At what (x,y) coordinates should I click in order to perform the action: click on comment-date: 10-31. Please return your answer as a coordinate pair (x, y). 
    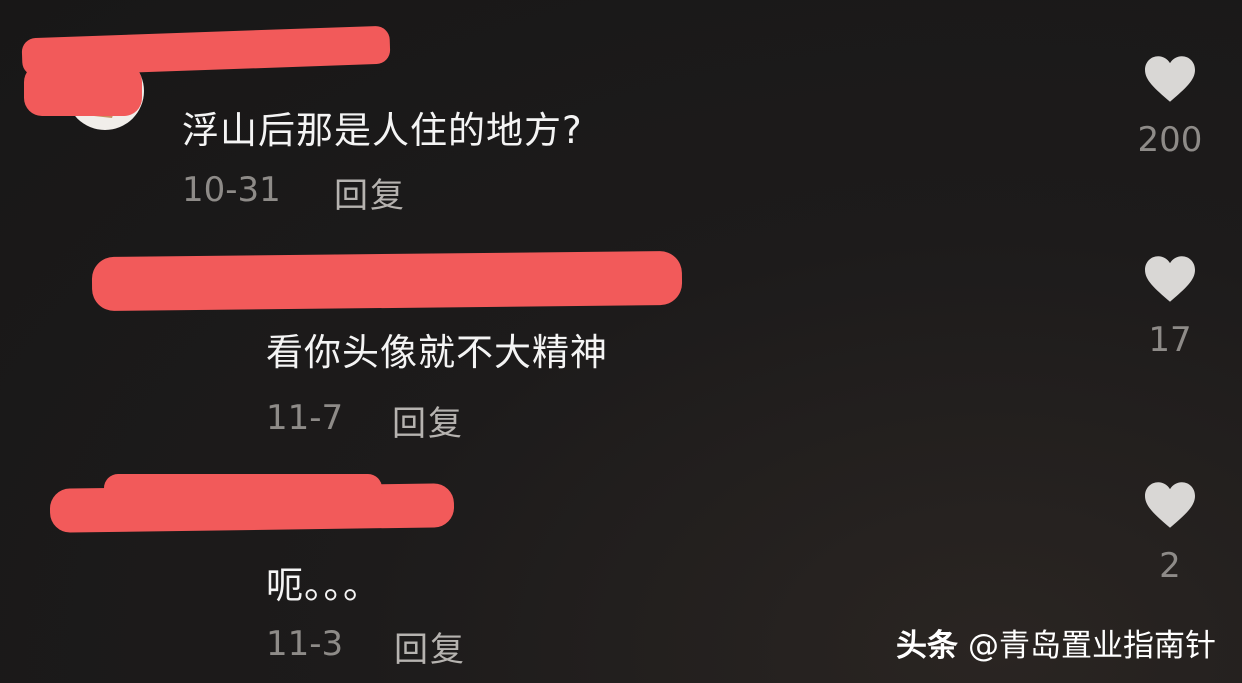
    Looking at the image, I should click on (231, 190).